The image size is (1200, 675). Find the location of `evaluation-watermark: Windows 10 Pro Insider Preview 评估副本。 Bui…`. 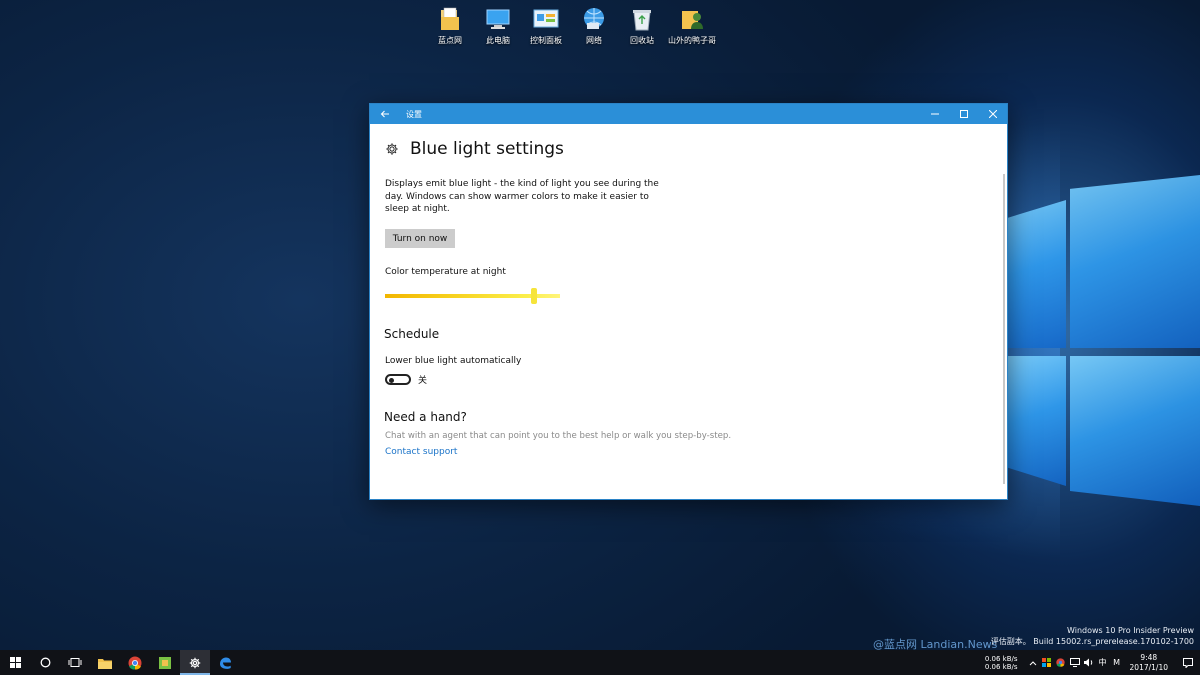

evaluation-watermark: Windows 10 Pro Insider Preview 评估副本。 Bui… is located at coordinates (1092, 636).